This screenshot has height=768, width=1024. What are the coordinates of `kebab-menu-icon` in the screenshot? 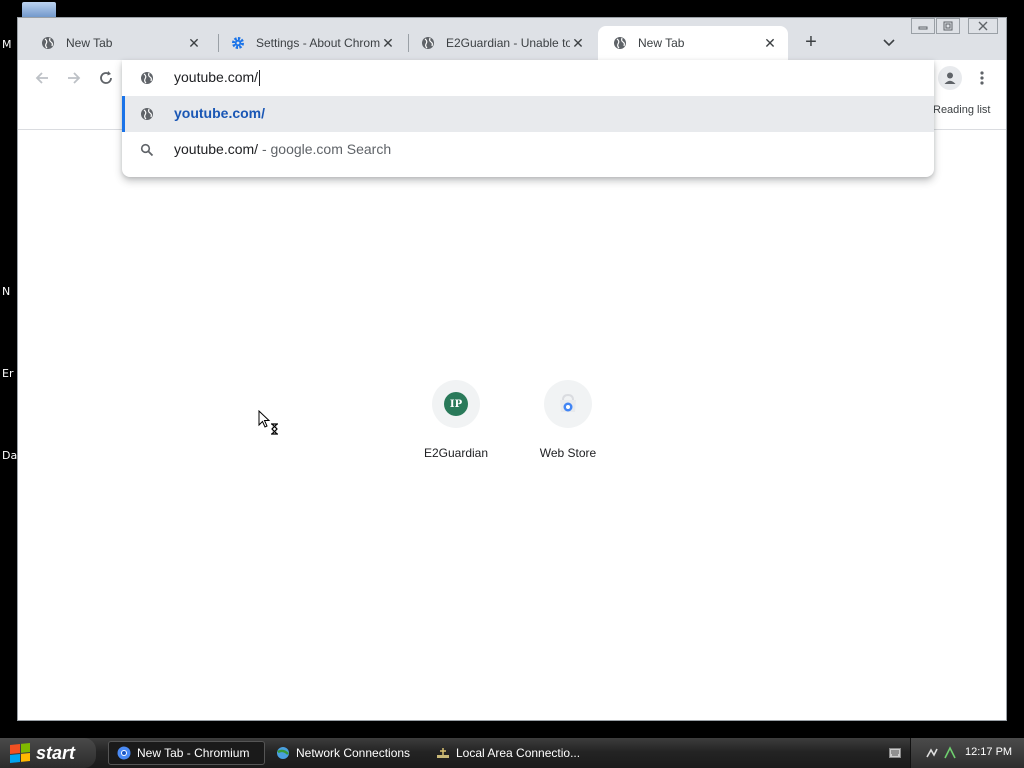 It's located at (982, 78).